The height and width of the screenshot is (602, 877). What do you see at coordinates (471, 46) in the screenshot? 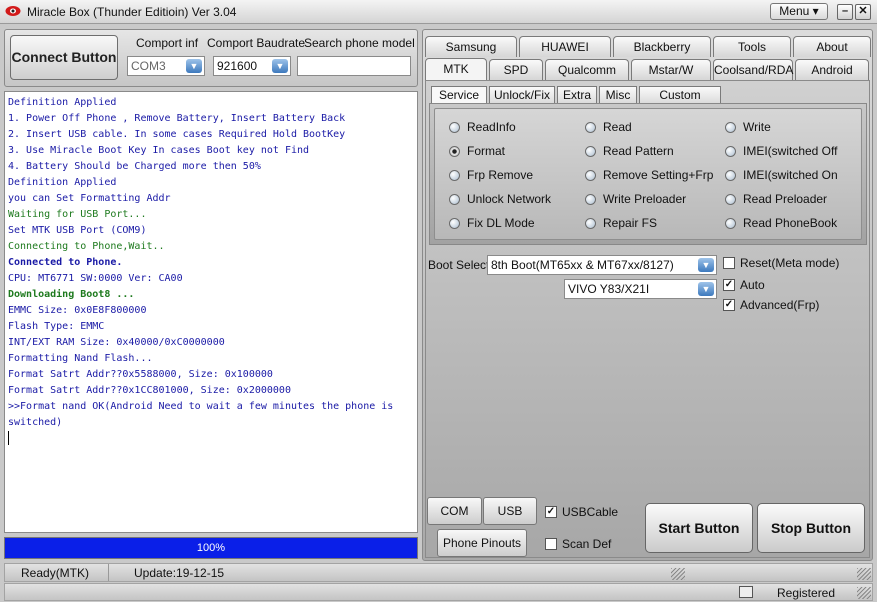
I see `tab-samsung: Samsung` at bounding box center [471, 46].